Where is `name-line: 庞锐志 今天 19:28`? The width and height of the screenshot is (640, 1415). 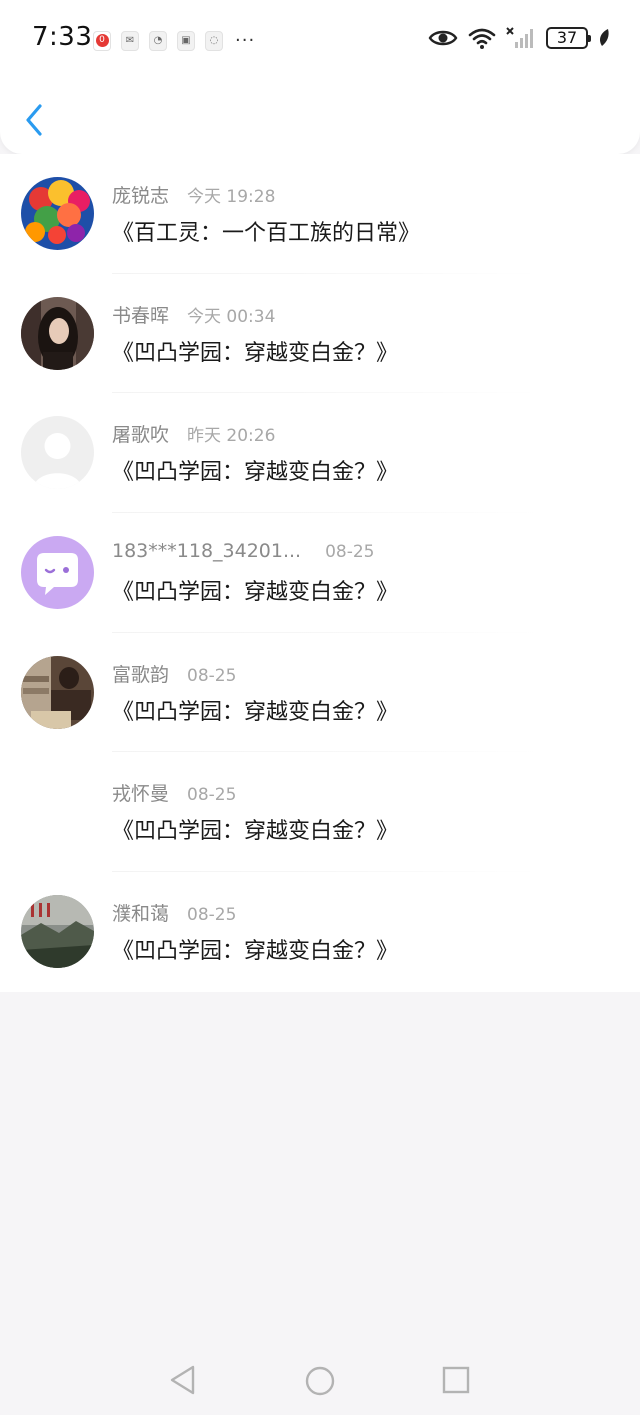
name-line: 庞锐志 今天 19:28 is located at coordinates (193, 194).